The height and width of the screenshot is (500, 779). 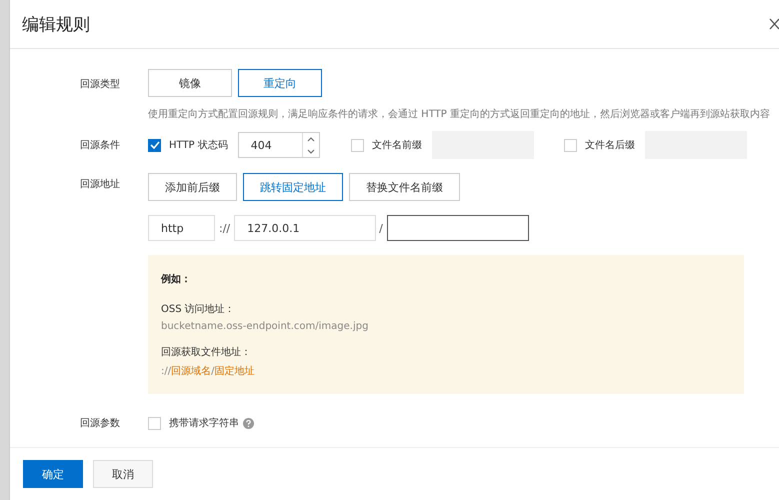 I want to click on down-caret-icon, so click(x=310, y=151).